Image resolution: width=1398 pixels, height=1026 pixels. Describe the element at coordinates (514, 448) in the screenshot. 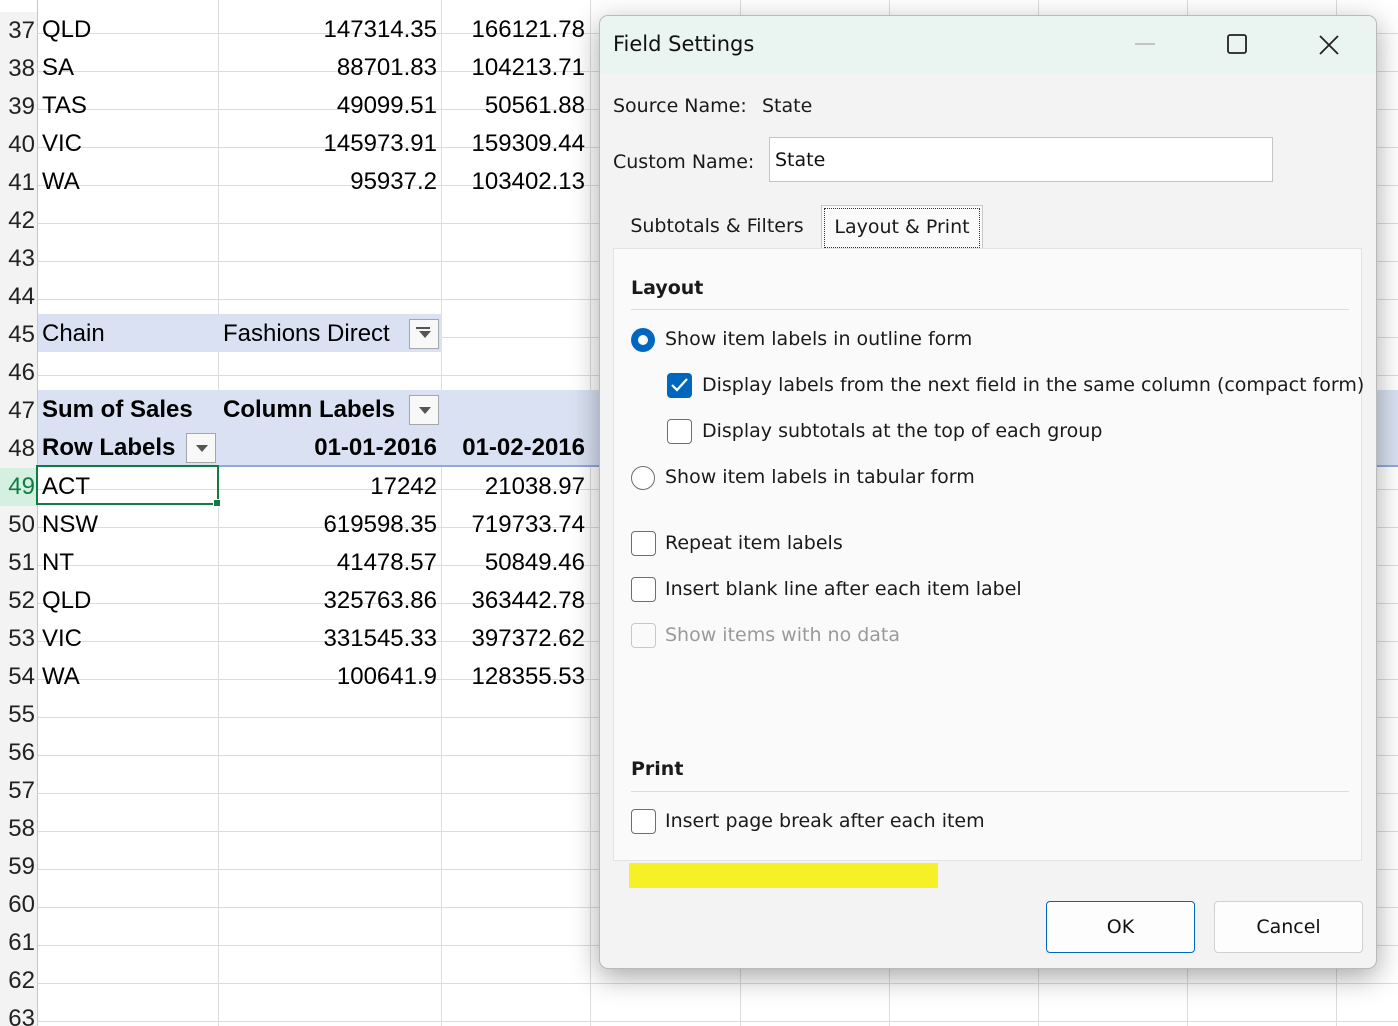

I see `date-header-2: 01-02-2016` at that location.